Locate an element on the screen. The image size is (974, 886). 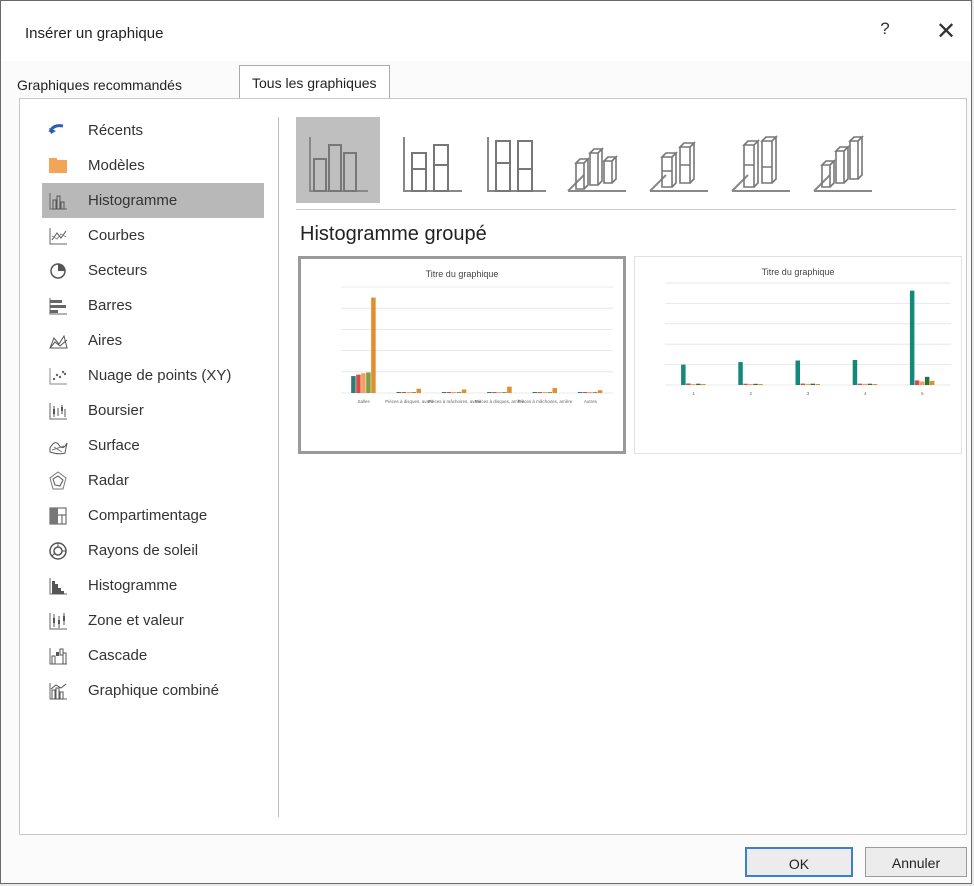
sidebar-item-label: Secteurs is located at coordinates (118, 270).